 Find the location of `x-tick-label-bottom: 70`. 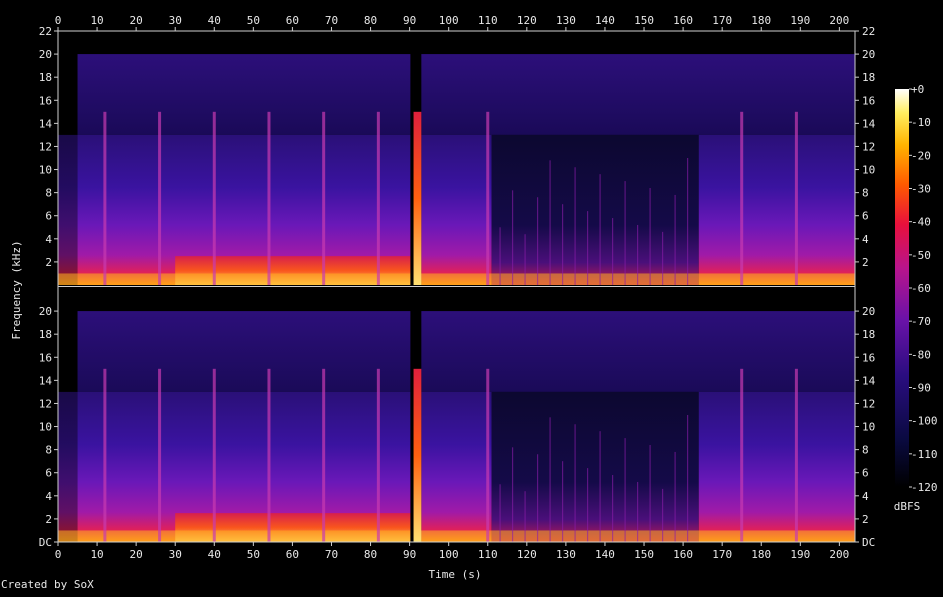

x-tick-label-bottom: 70 is located at coordinates (331, 554).